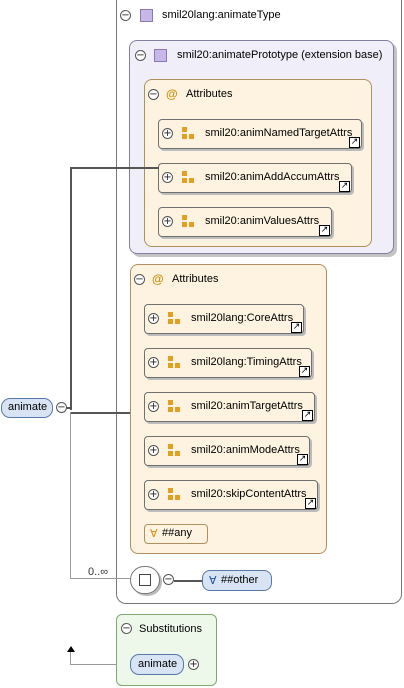 This screenshot has height=688, width=404. What do you see at coordinates (126, 628) in the screenshot?
I see `collapse-substitutions-icon: −` at bounding box center [126, 628].